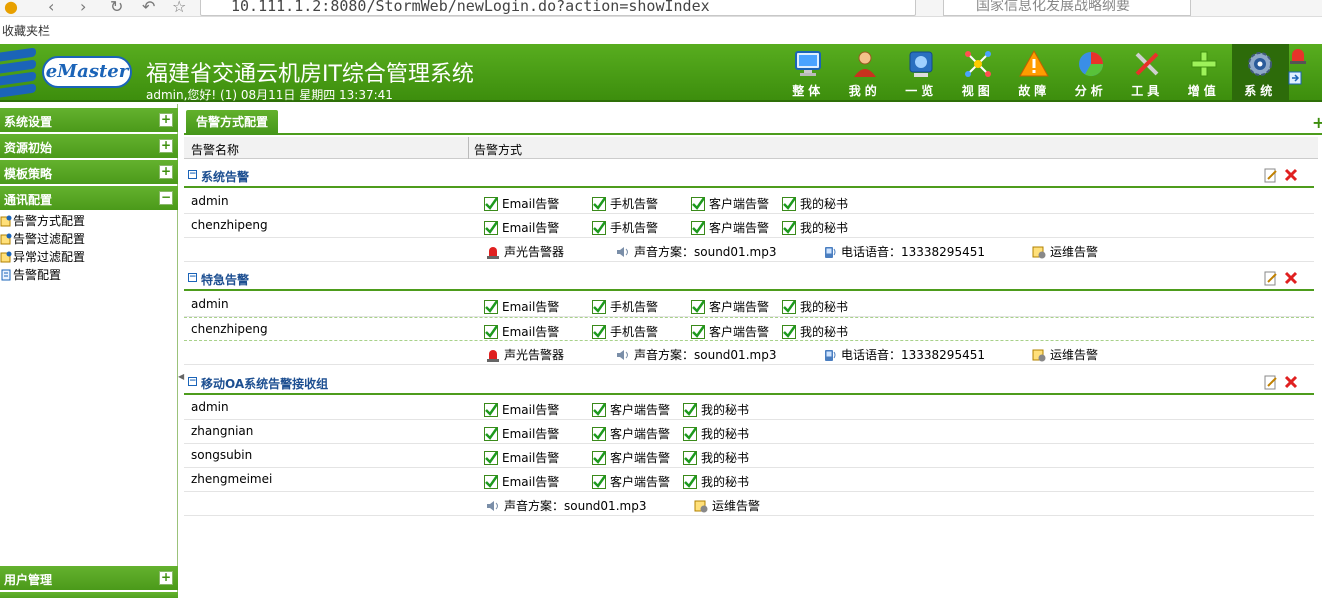 The width and height of the screenshot is (1322, 598). I want to click on column-divider, so click(468, 148).